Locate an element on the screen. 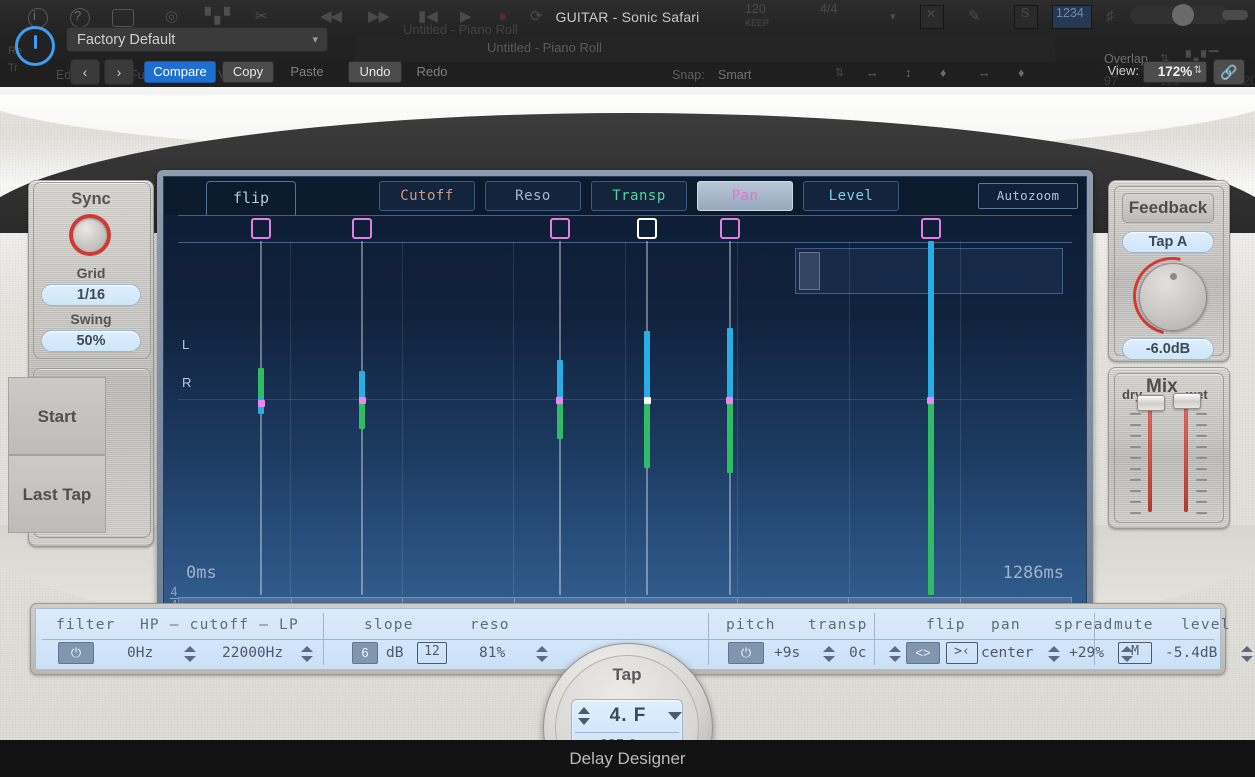 This screenshot has height=777, width=1255. flip-cross-icon: >‹ is located at coordinates (962, 653).